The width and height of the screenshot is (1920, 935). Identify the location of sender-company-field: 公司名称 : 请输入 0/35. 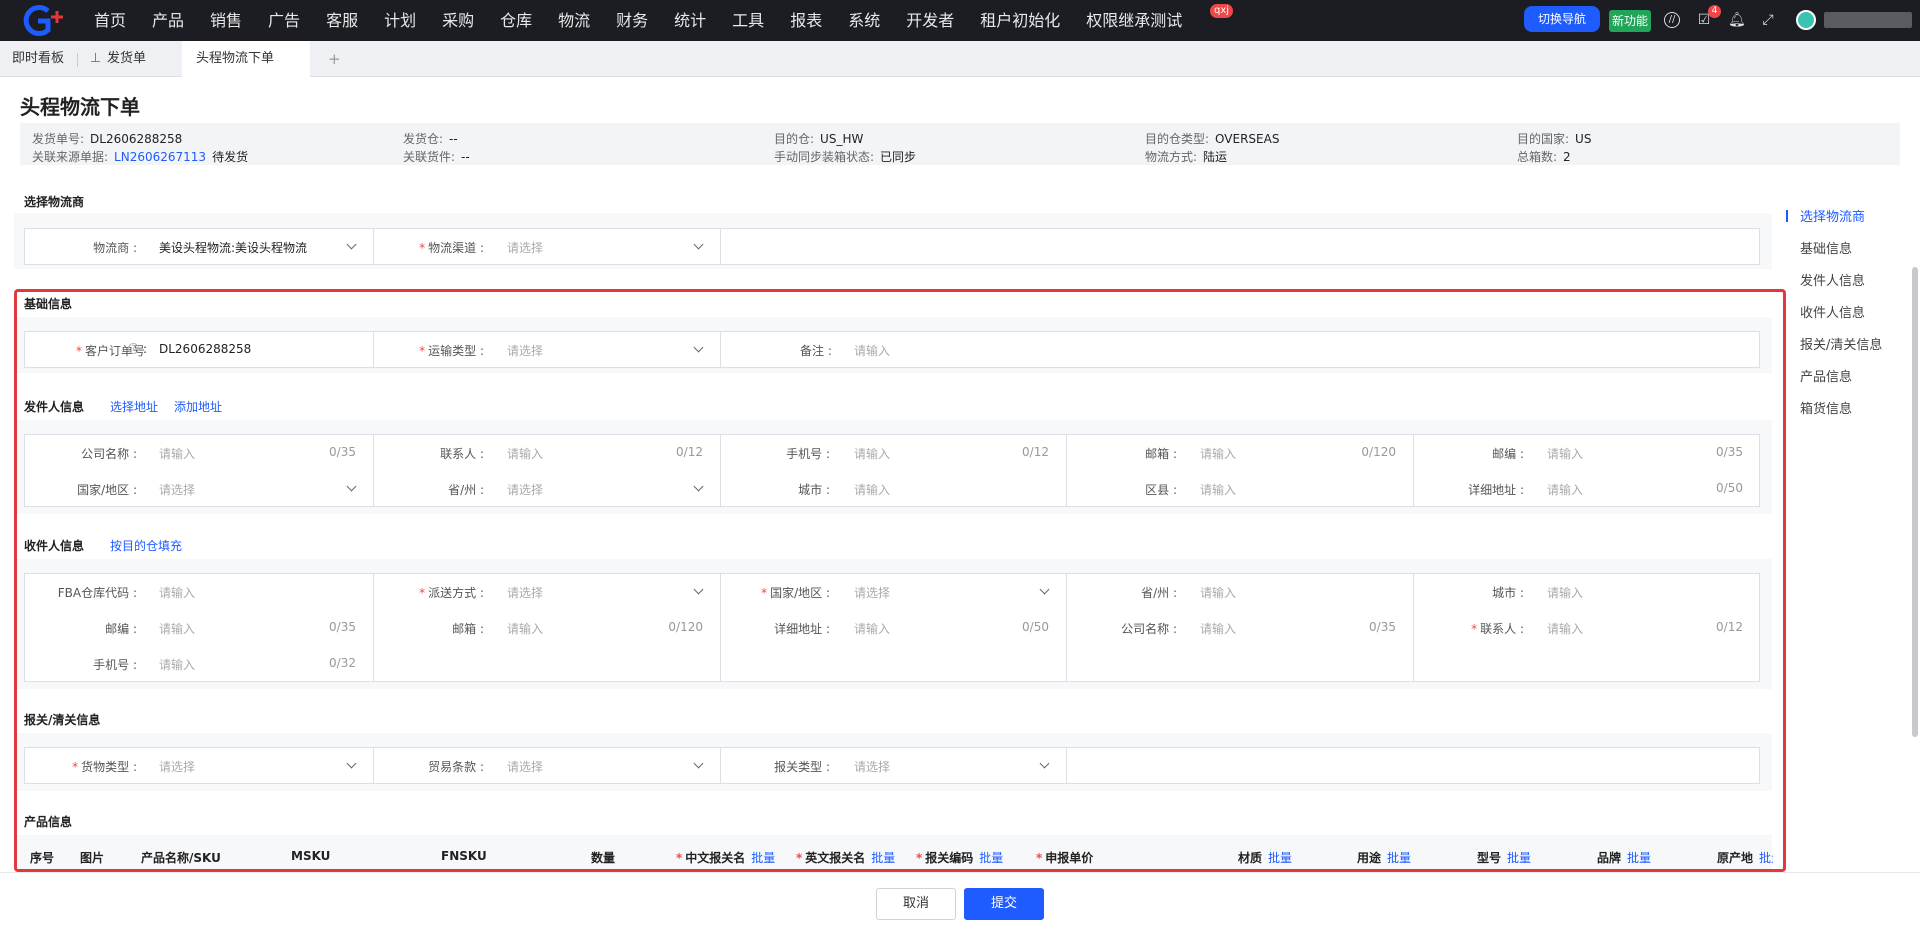
(199, 453).